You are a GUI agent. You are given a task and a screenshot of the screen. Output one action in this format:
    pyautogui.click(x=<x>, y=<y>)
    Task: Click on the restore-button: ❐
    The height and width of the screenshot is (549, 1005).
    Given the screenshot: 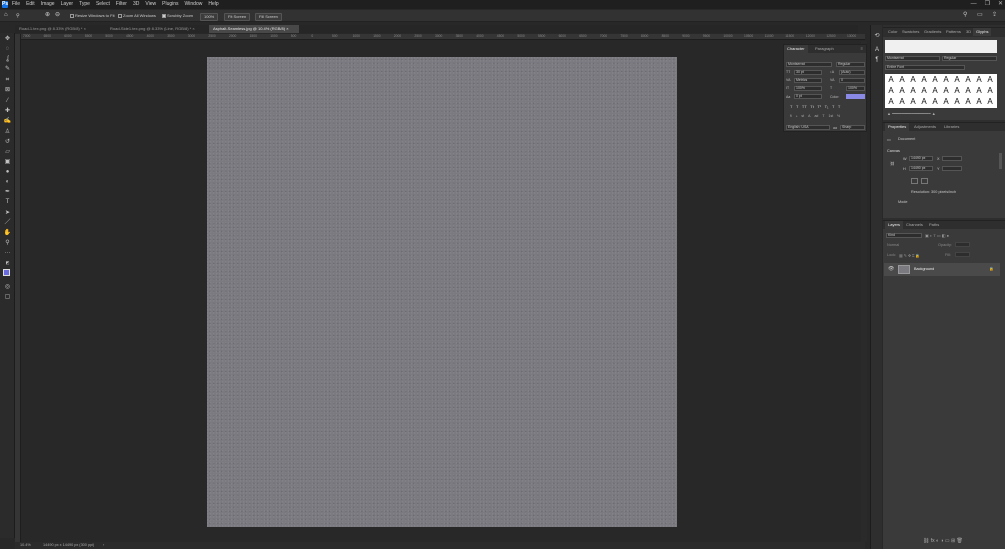 What is the action you would take?
    pyautogui.click(x=987, y=4)
    